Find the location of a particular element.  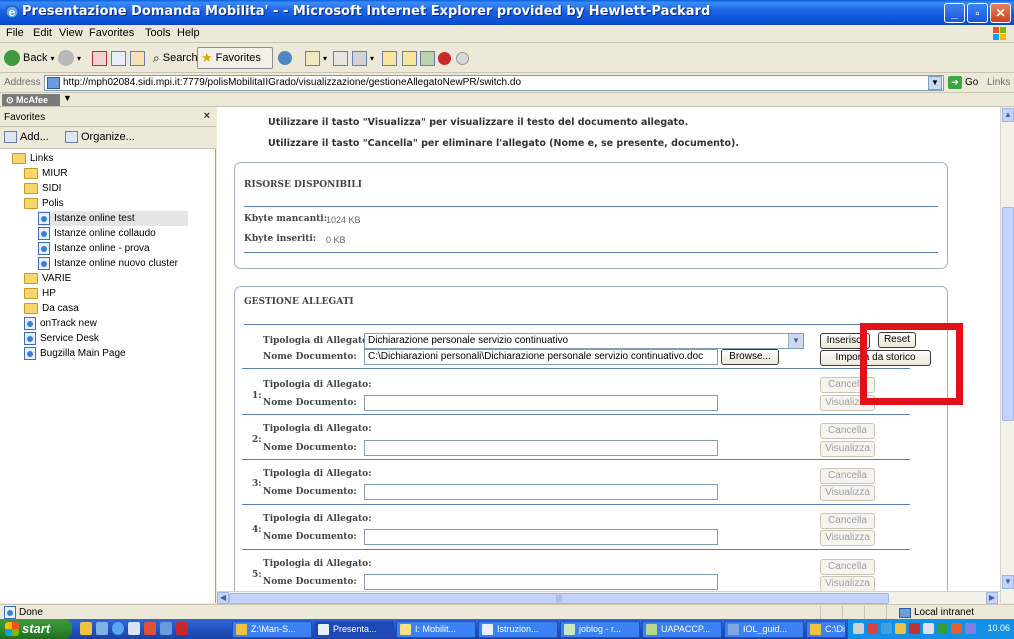

tray-volume-icon is located at coordinates (928, 628).